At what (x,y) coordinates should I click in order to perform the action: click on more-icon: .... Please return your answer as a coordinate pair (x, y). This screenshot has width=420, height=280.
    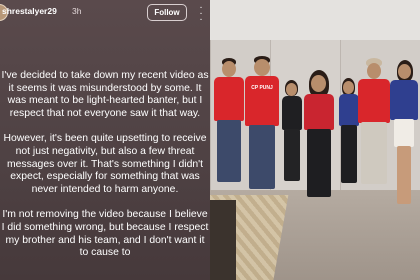
    Looking at the image, I should click on (201, 12).